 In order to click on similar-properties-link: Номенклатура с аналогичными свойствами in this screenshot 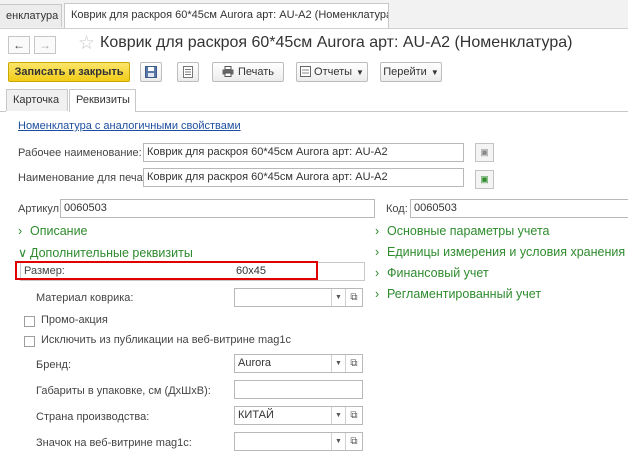, I will do `click(129, 126)`.